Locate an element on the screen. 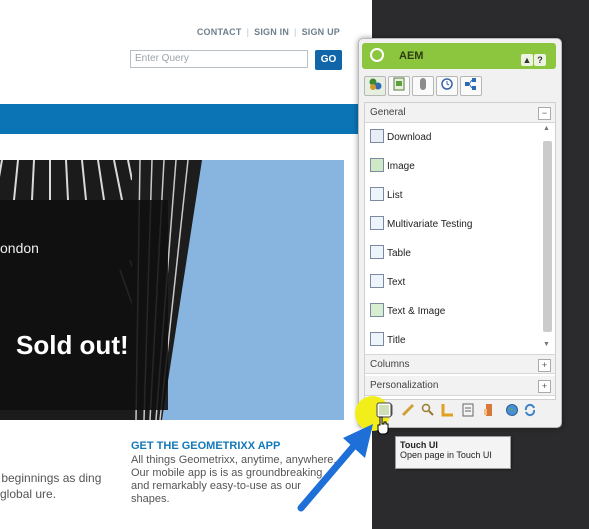 Image resolution: width=589 pixels, height=529 pixels. workflow-icon is located at coordinates (470, 84).